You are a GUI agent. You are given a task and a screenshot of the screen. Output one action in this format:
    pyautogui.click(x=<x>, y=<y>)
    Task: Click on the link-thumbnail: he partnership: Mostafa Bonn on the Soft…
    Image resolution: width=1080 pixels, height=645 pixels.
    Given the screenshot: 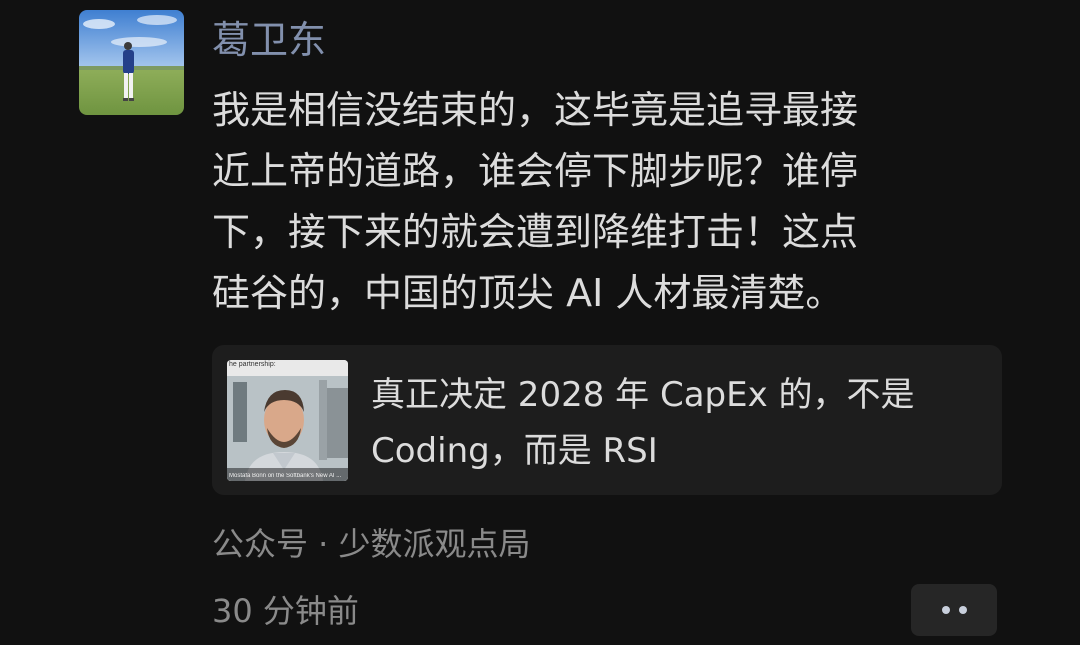 What is the action you would take?
    pyautogui.click(x=287, y=420)
    